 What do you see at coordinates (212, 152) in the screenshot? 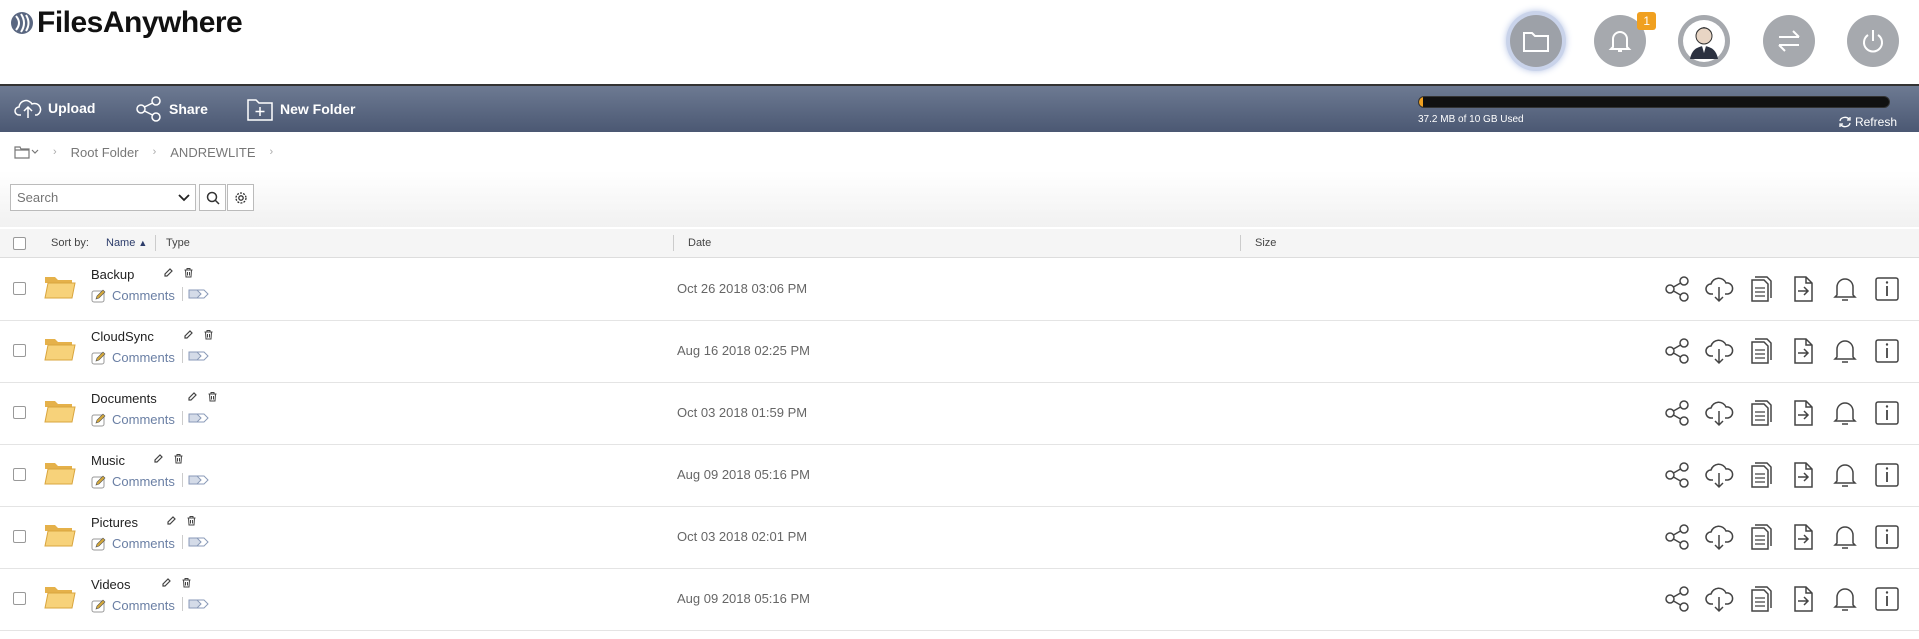
I see `breadcrumb-current-folder: ANDREWLITE` at bounding box center [212, 152].